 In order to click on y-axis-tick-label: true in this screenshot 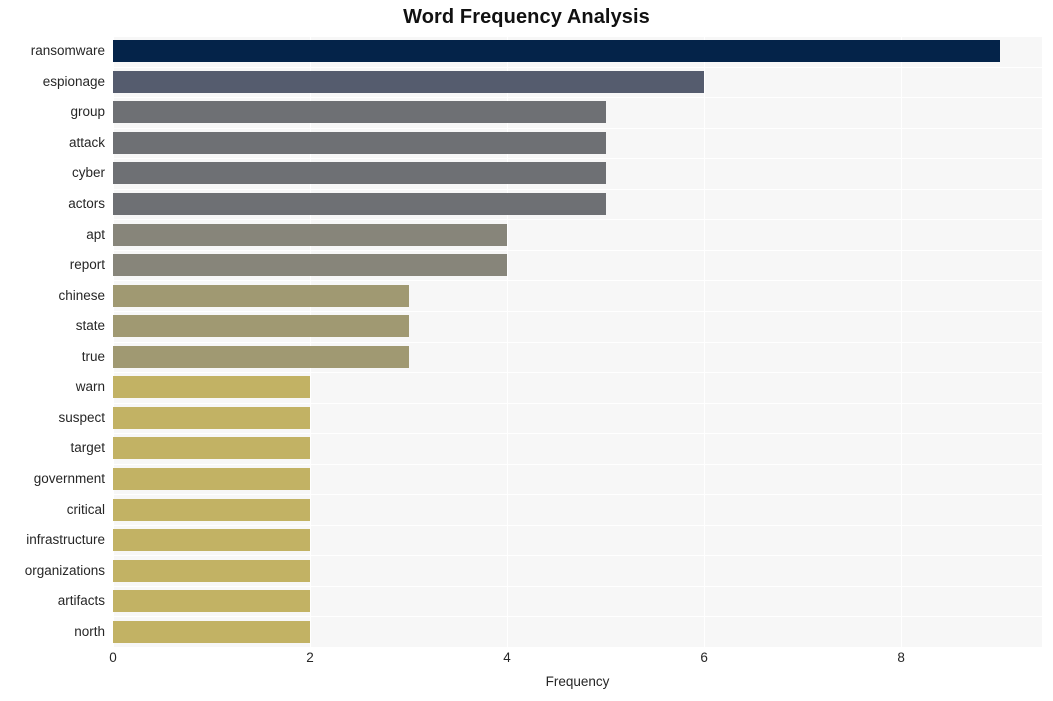, I will do `click(93, 356)`.